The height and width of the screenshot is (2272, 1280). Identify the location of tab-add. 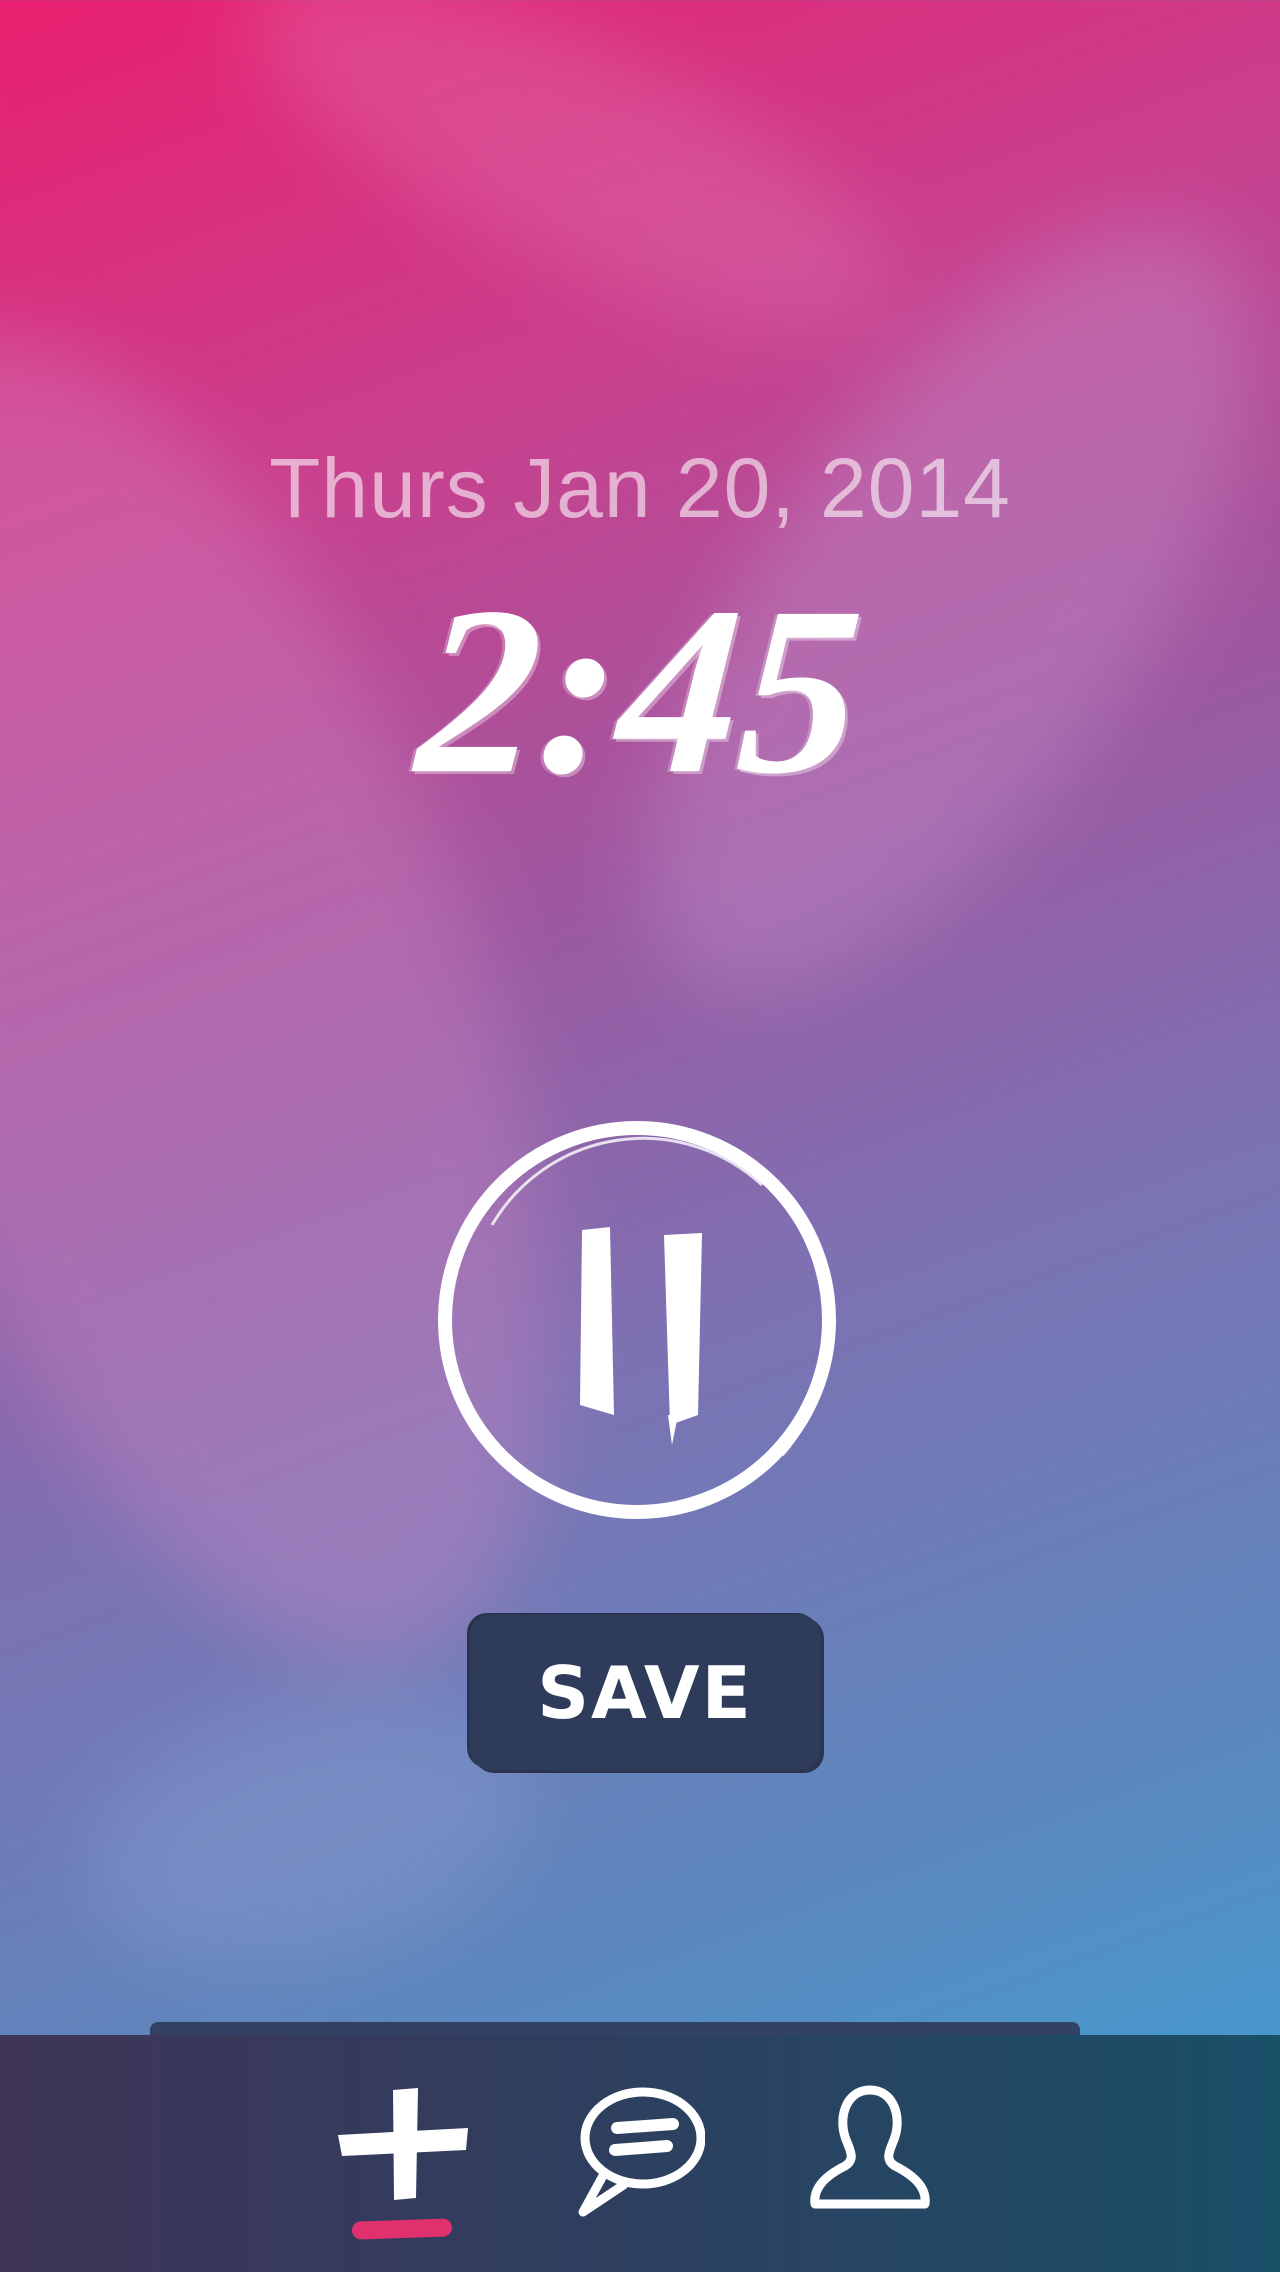
(403, 2155).